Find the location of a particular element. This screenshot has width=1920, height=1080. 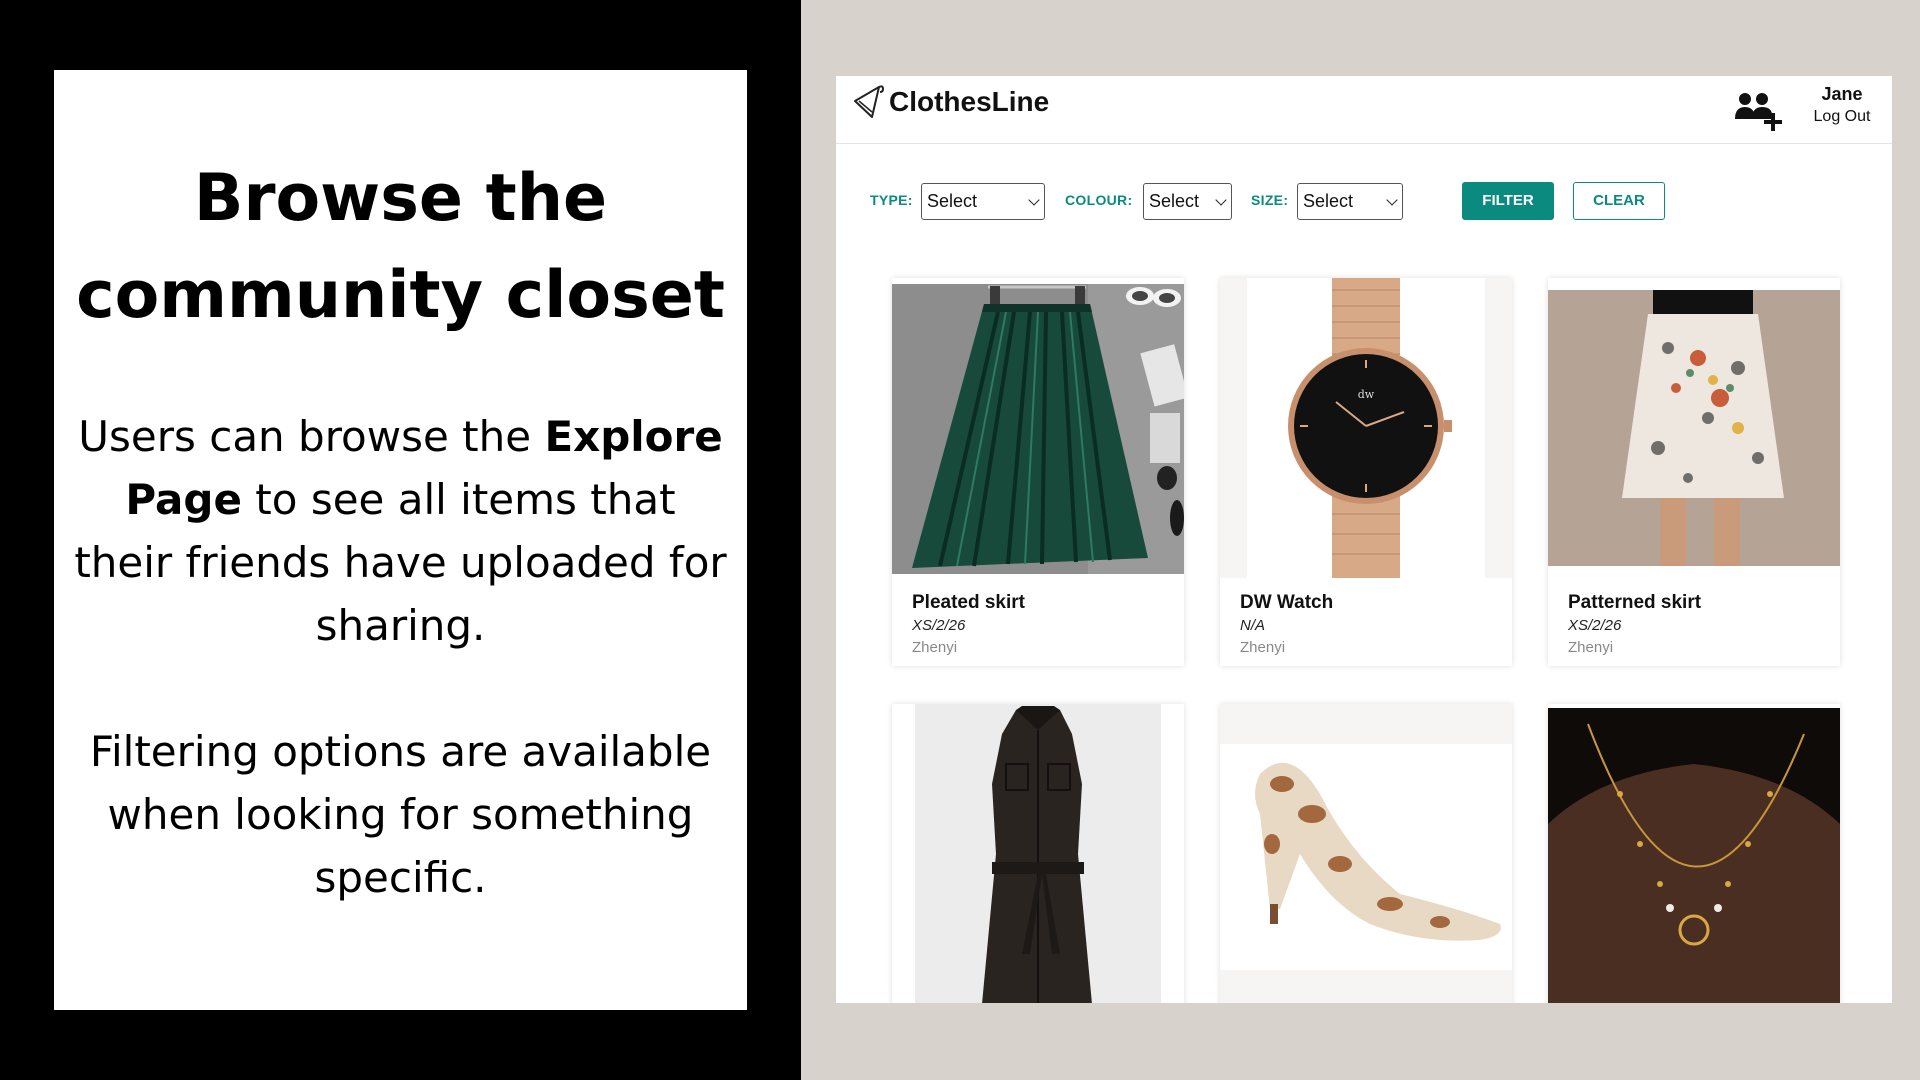

item-size: N/A is located at coordinates (1253, 625).